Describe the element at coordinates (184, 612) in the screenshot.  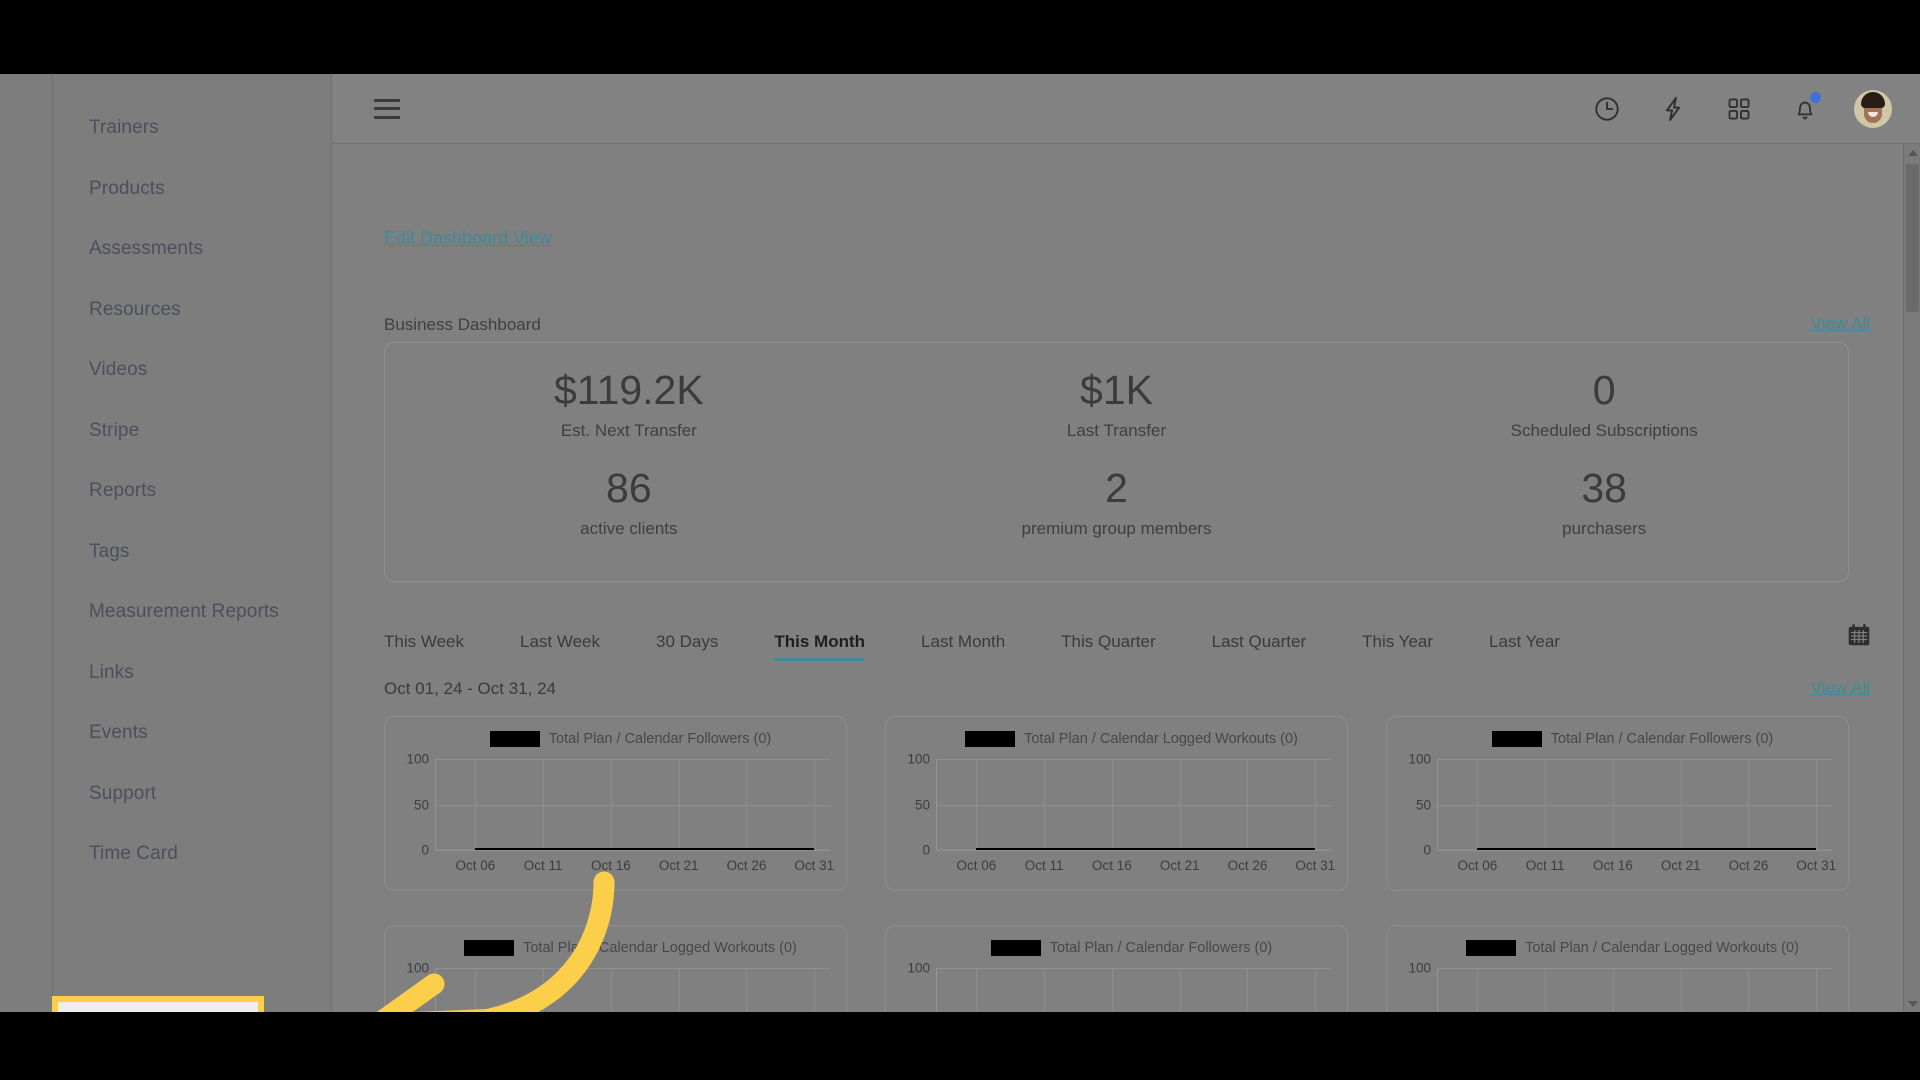
I see `sidebar-item-label: Measurement Reports` at that location.